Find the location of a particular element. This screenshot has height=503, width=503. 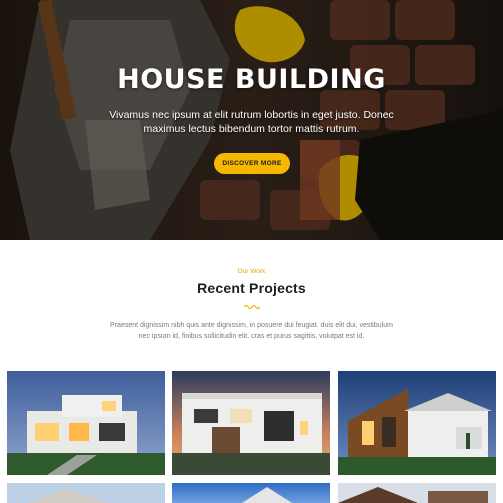

section-eyebrow: Our Work is located at coordinates (251, 271).